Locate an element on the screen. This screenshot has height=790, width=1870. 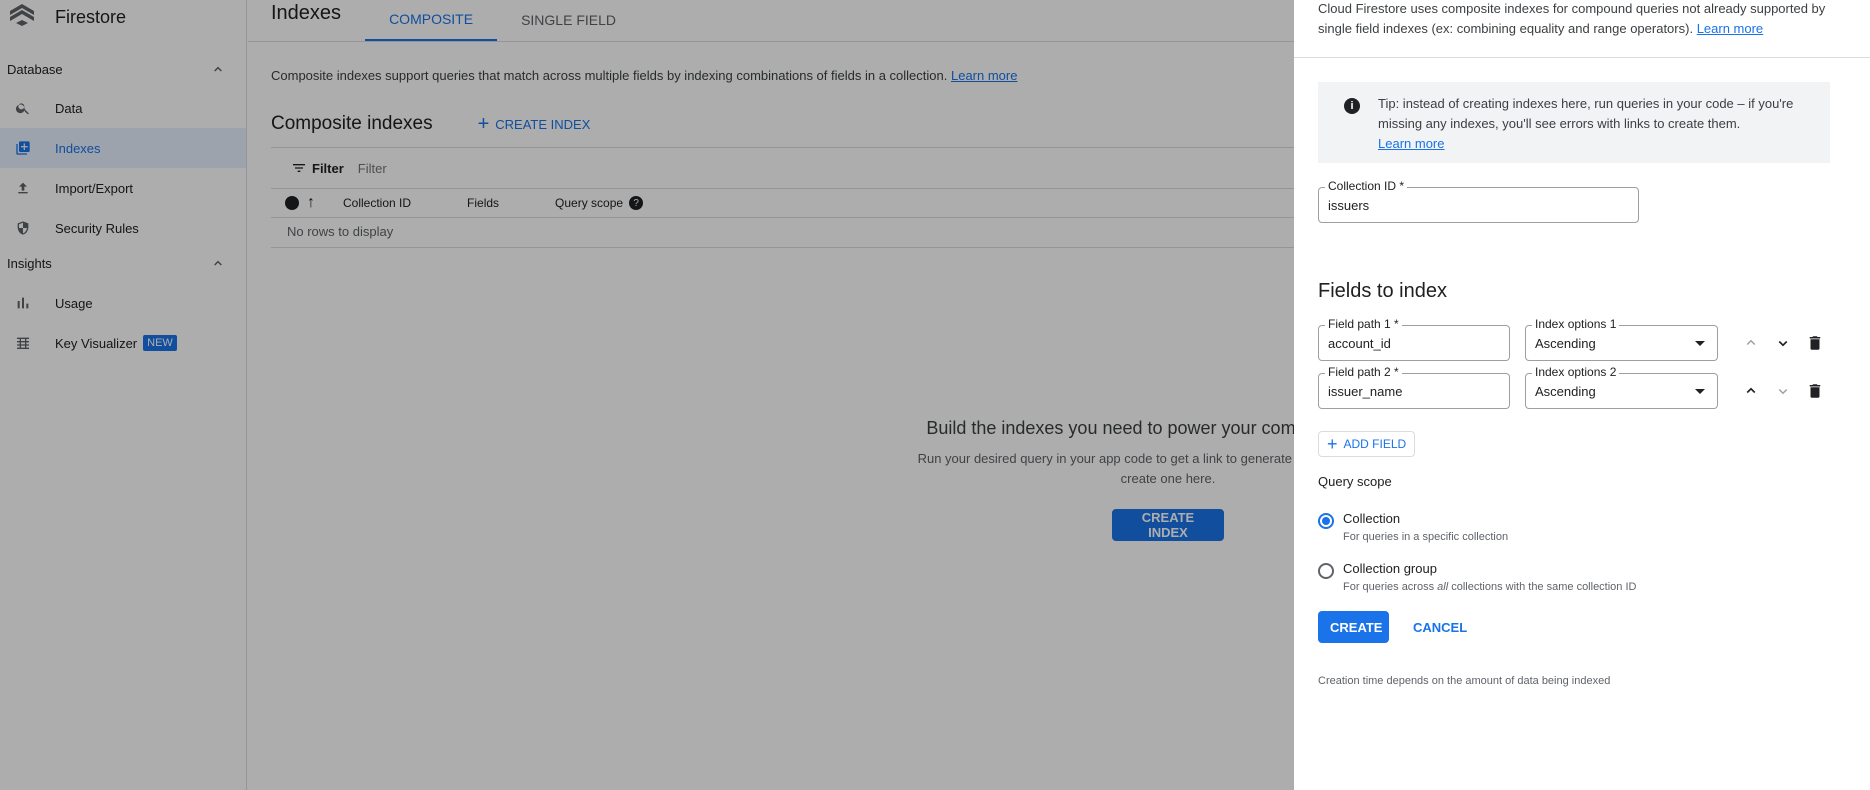
collection-id-value: issuers is located at coordinates (1349, 205).